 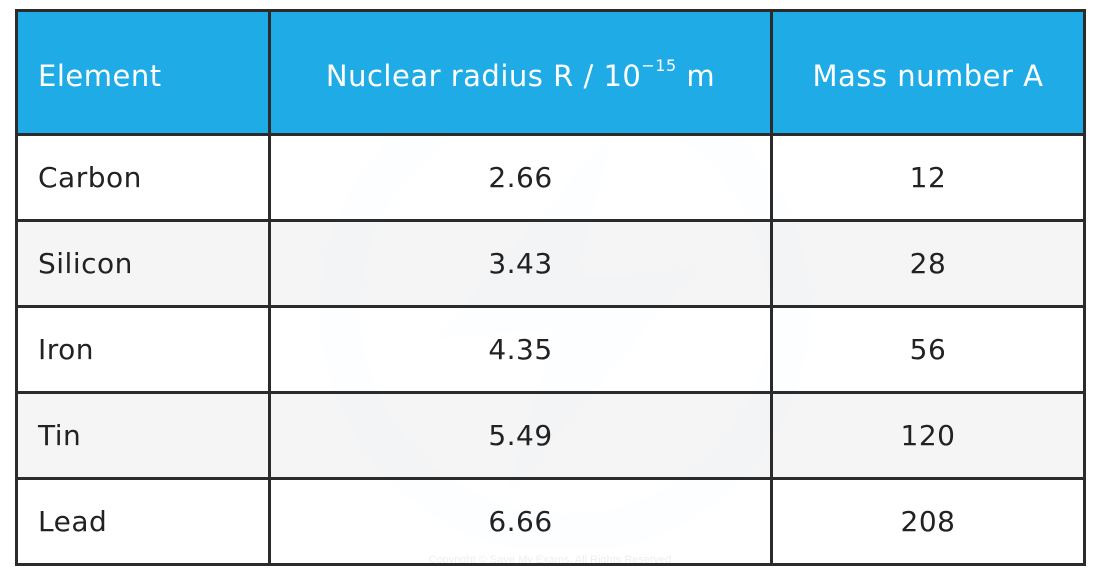 I want to click on header-radius-exponent: −15, so click(x=659, y=66).